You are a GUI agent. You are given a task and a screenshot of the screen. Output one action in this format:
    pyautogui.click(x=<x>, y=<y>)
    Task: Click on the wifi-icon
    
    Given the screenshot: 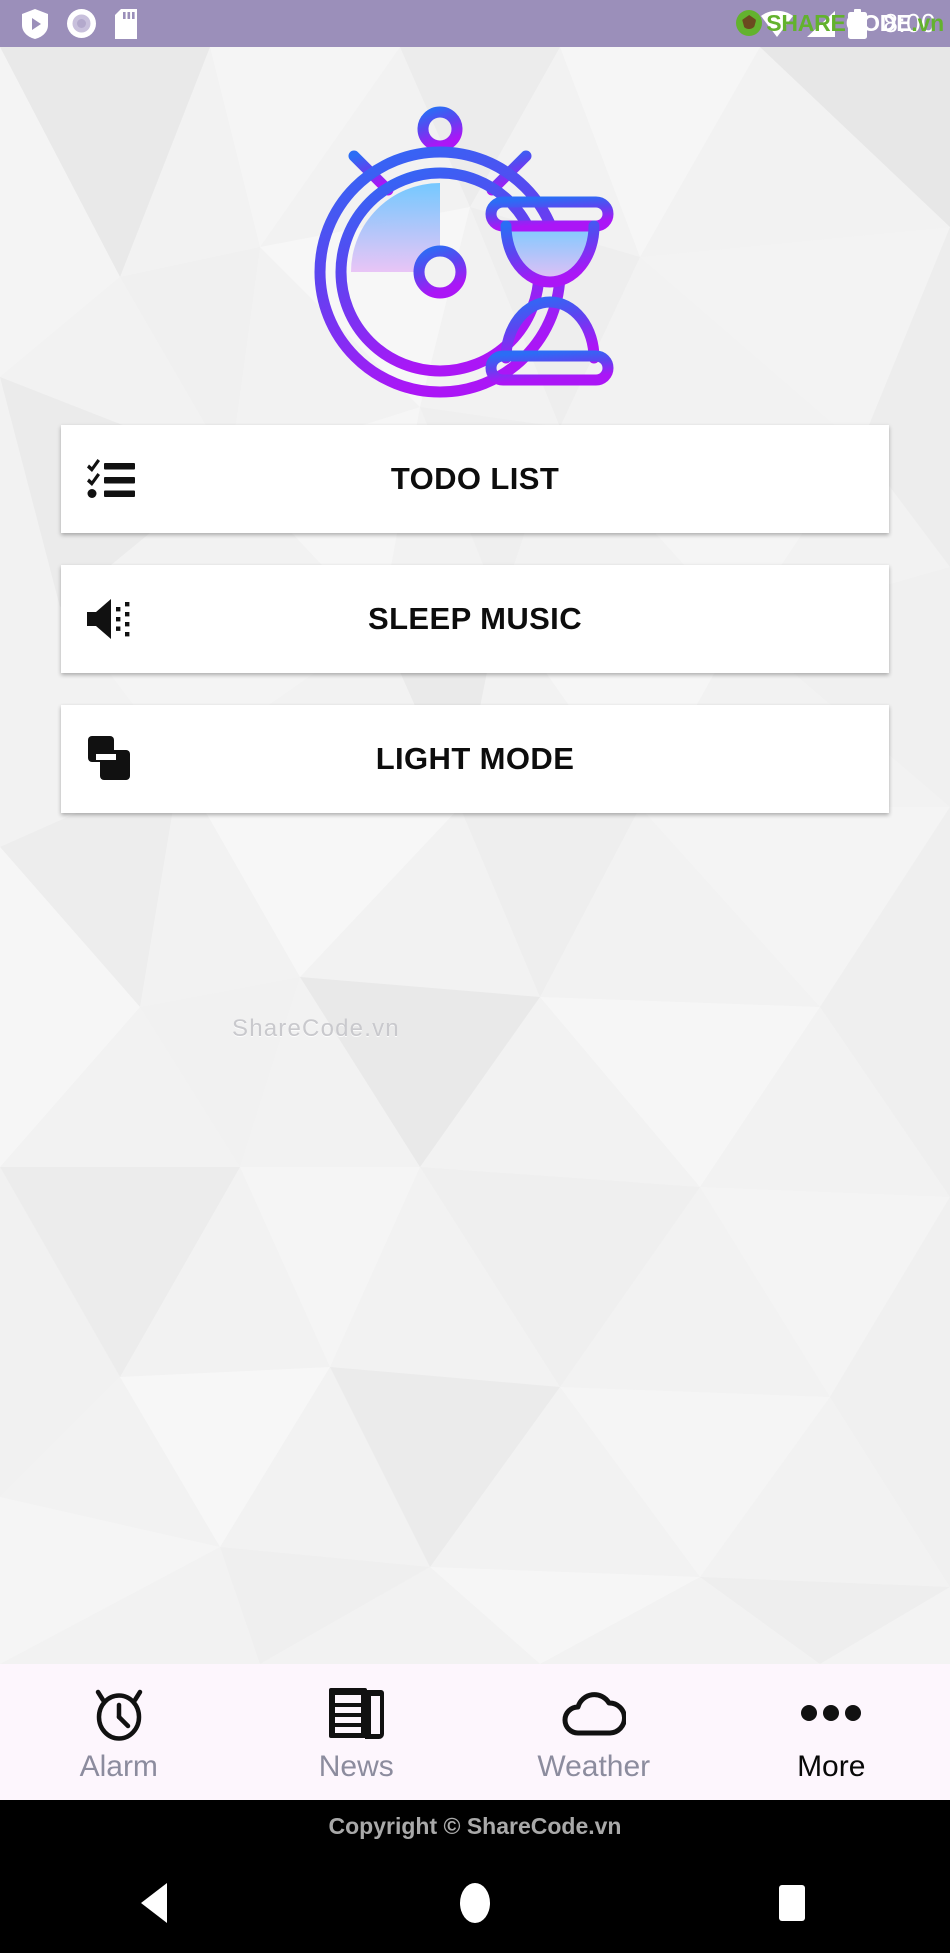 What is the action you would take?
    pyautogui.click(x=777, y=23)
    